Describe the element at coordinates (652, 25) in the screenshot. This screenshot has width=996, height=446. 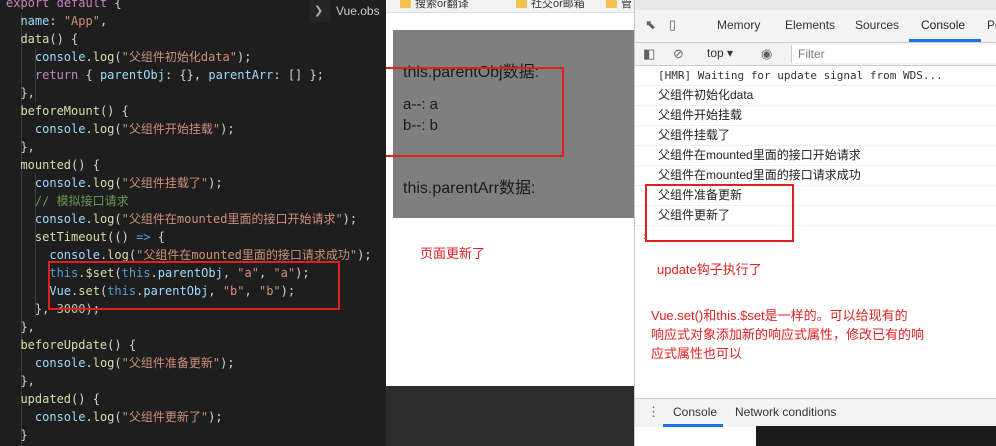
I see `inspect-element-icon: ⬉` at that location.